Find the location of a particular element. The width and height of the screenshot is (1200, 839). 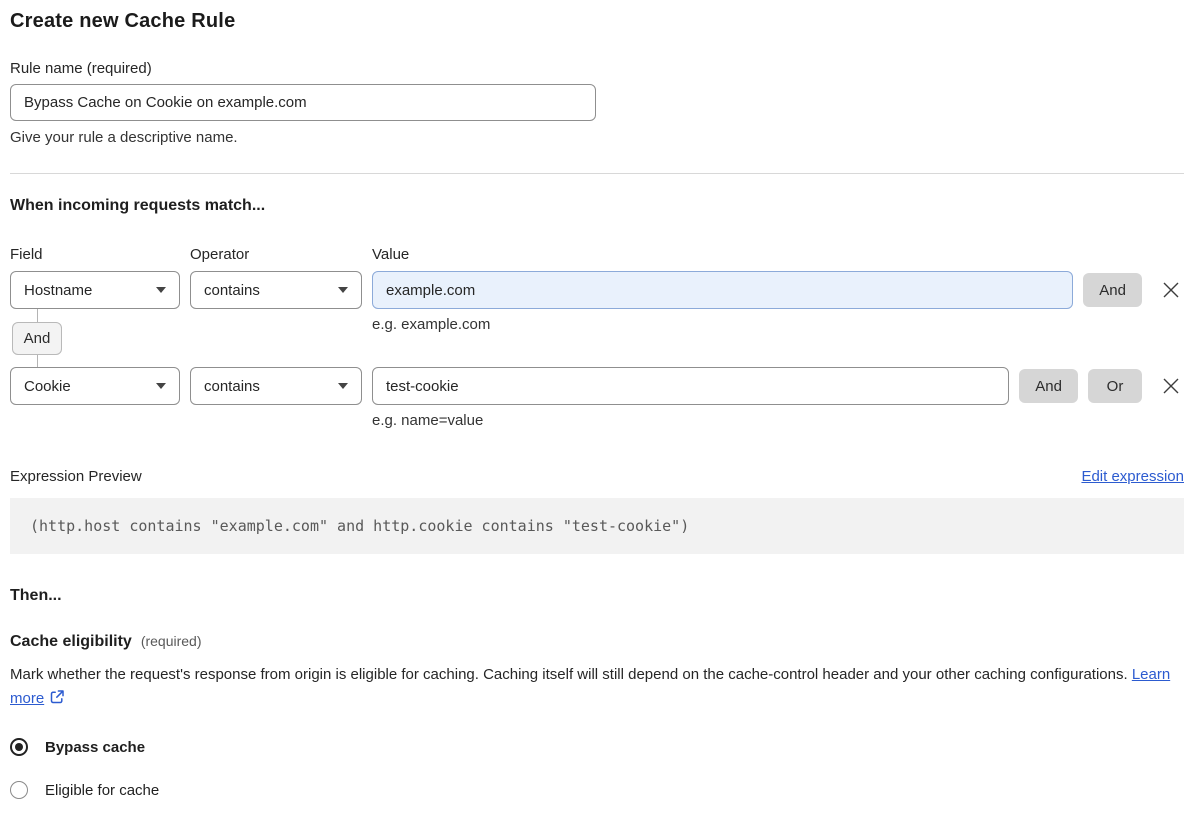

field-column-label: Field is located at coordinates (26, 254).